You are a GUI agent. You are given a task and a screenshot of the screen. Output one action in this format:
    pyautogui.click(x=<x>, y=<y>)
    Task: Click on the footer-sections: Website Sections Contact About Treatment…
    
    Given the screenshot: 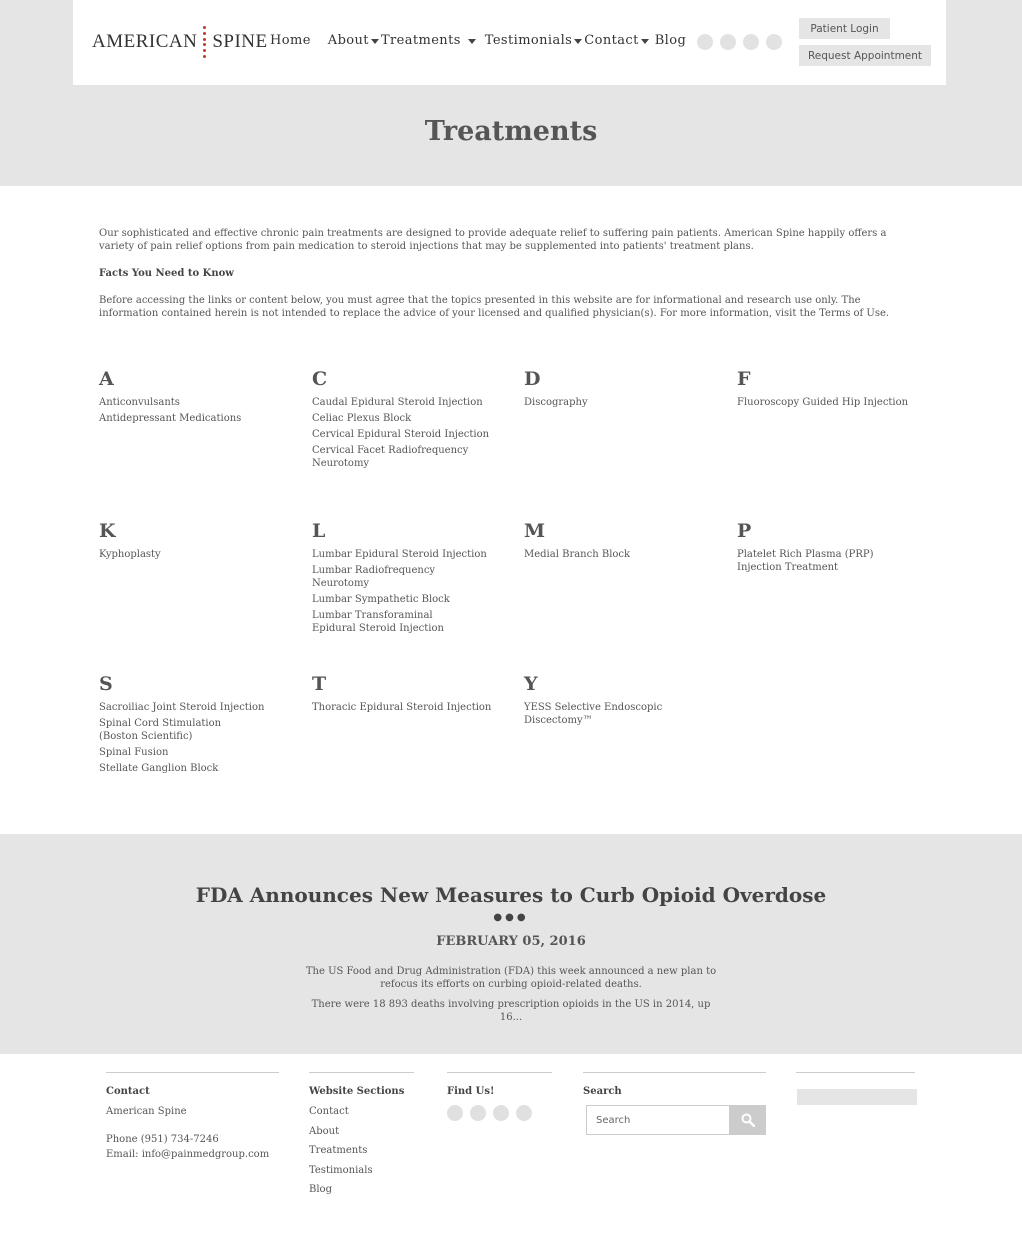 What is the action you would take?
    pyautogui.click(x=361, y=1137)
    